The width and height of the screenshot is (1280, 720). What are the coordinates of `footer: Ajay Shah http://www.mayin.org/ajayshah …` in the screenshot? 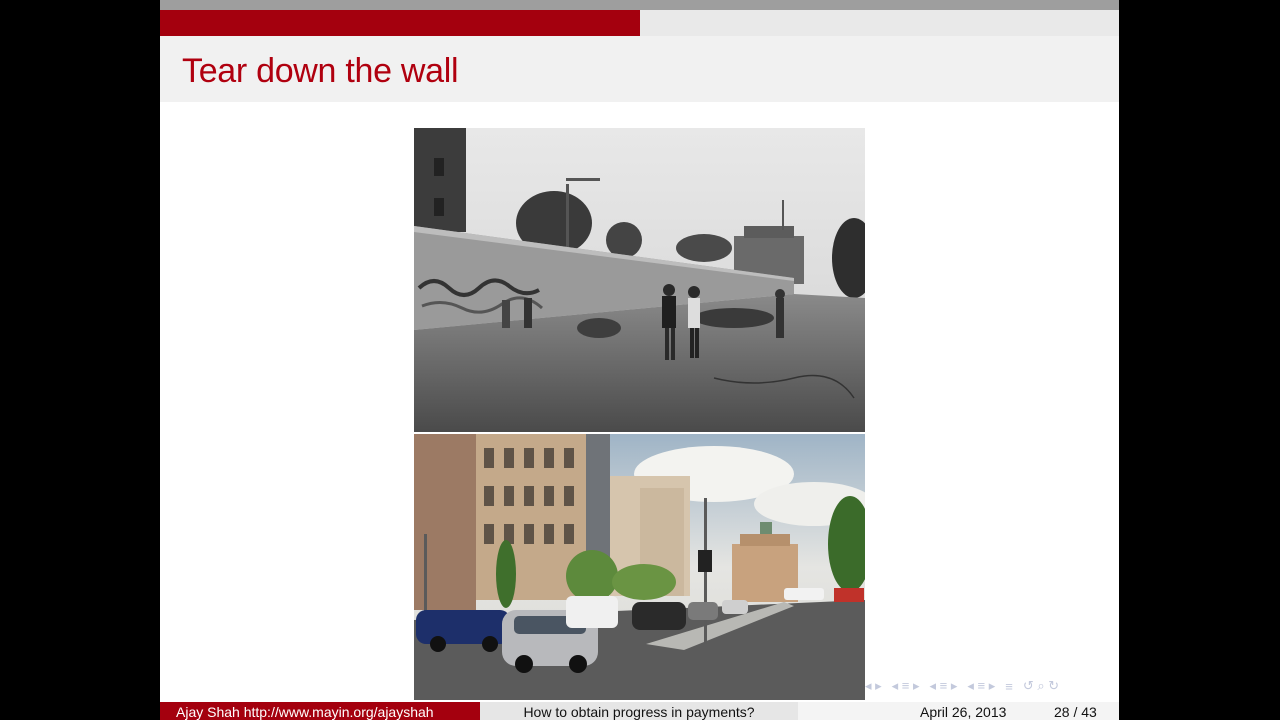 It's located at (639, 711).